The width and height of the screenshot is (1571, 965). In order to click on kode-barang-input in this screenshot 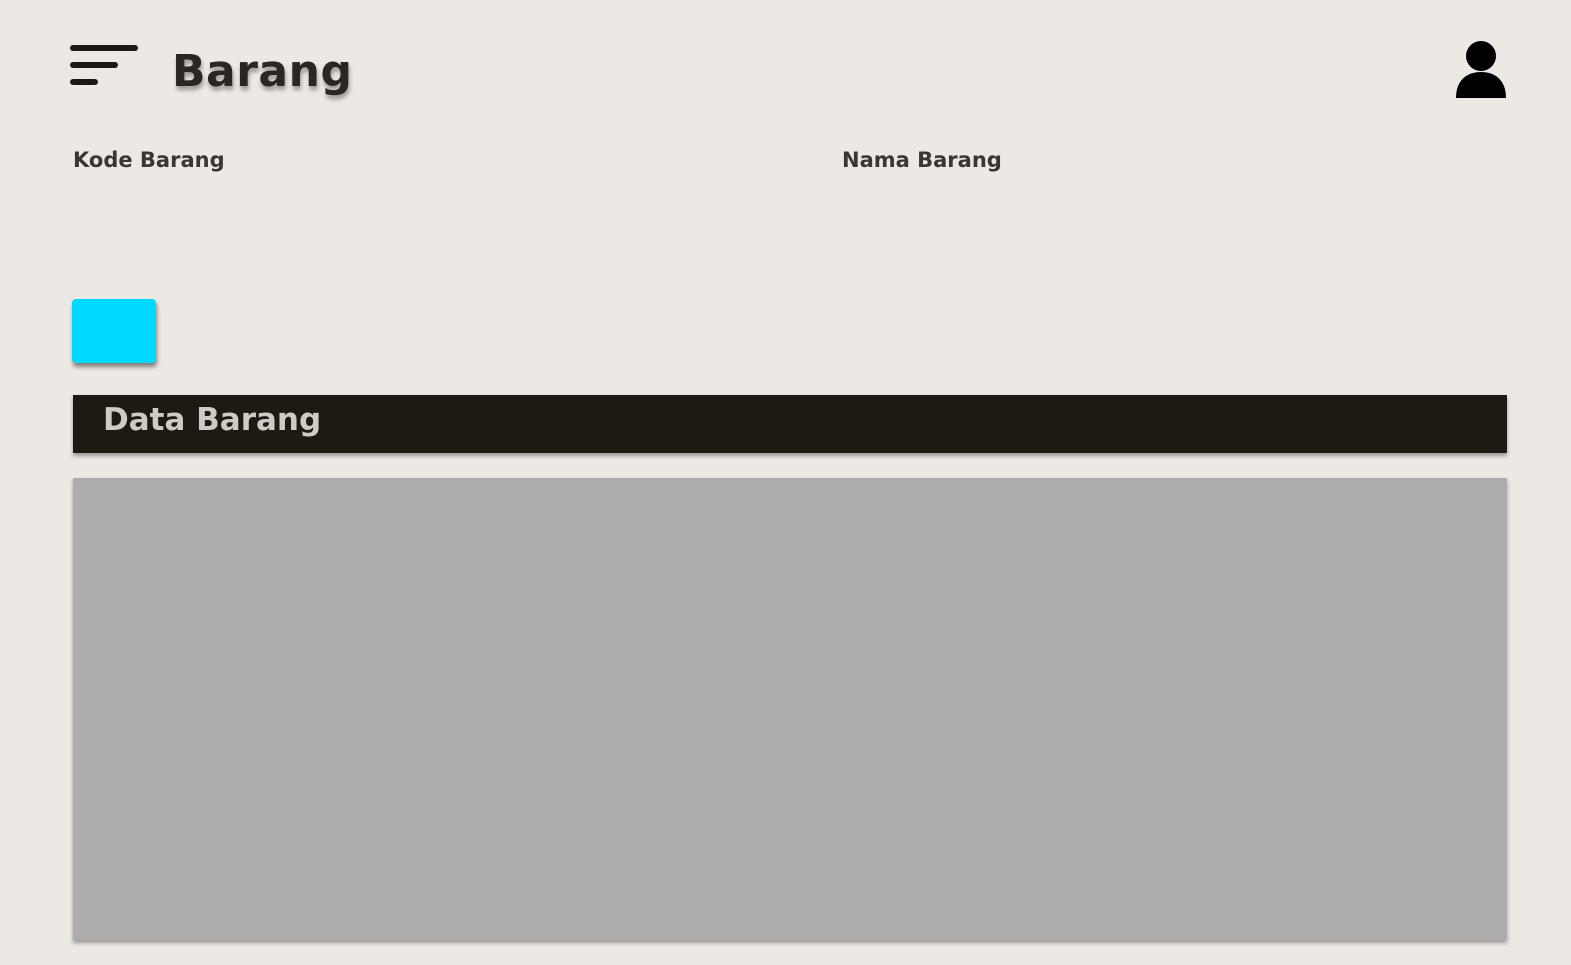, I will do `click(426, 212)`.